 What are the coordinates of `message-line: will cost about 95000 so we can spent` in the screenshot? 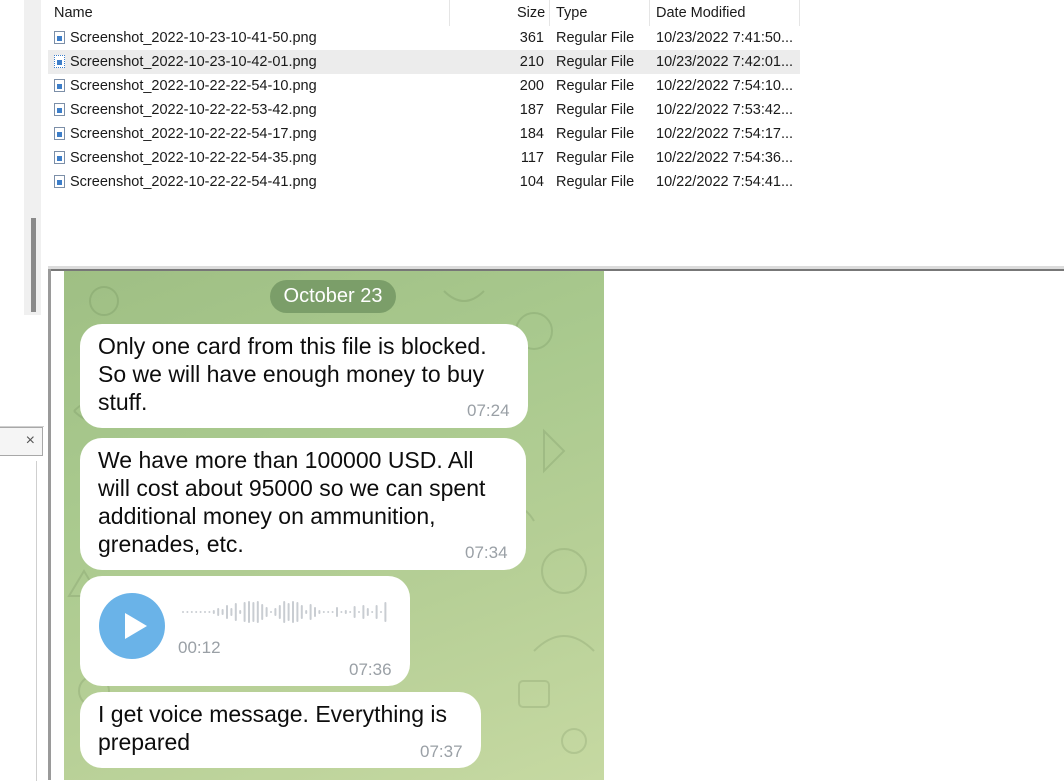 It's located at (292, 488).